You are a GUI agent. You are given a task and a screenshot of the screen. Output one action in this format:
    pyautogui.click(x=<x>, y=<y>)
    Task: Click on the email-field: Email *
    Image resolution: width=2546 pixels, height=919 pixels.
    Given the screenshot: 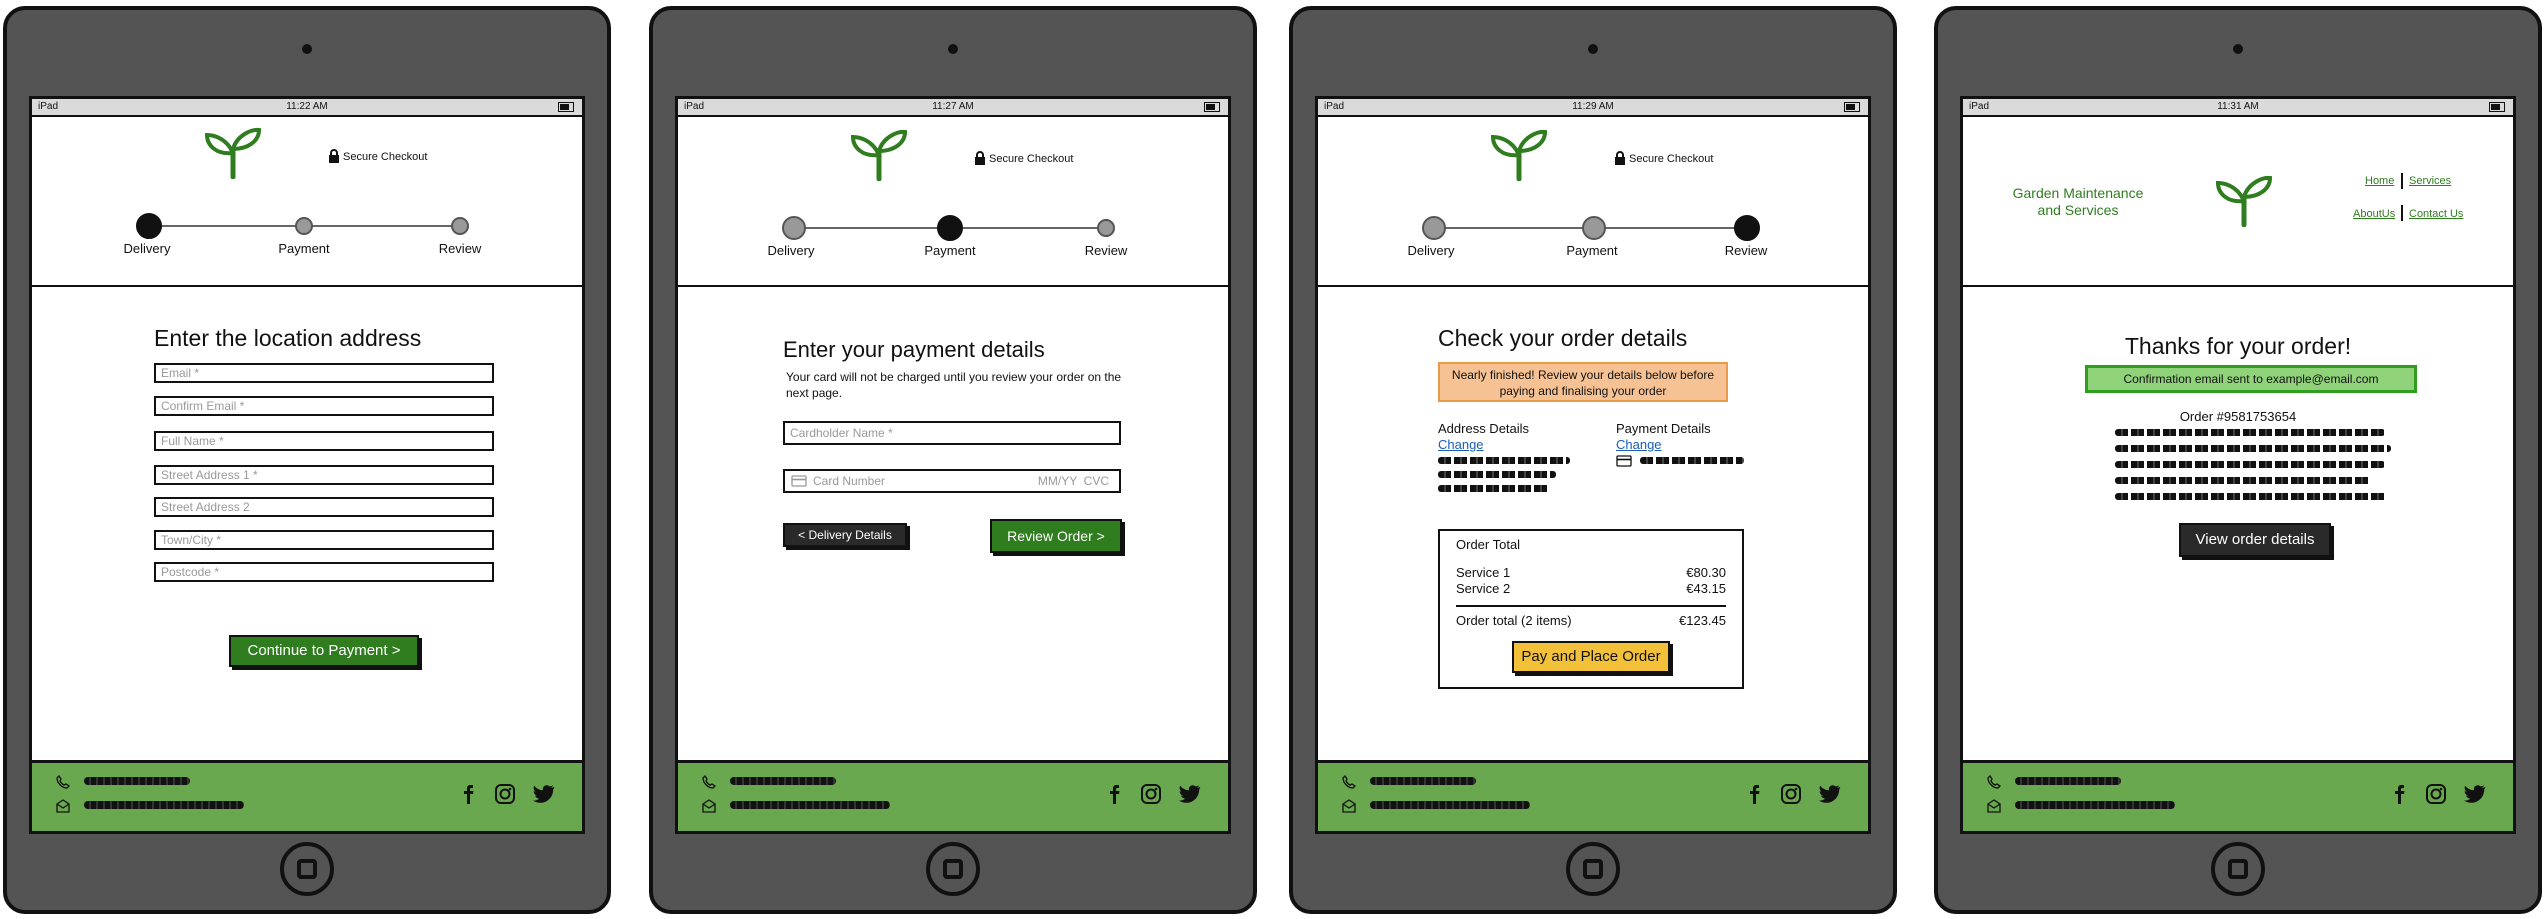 What is the action you would take?
    pyautogui.click(x=324, y=373)
    